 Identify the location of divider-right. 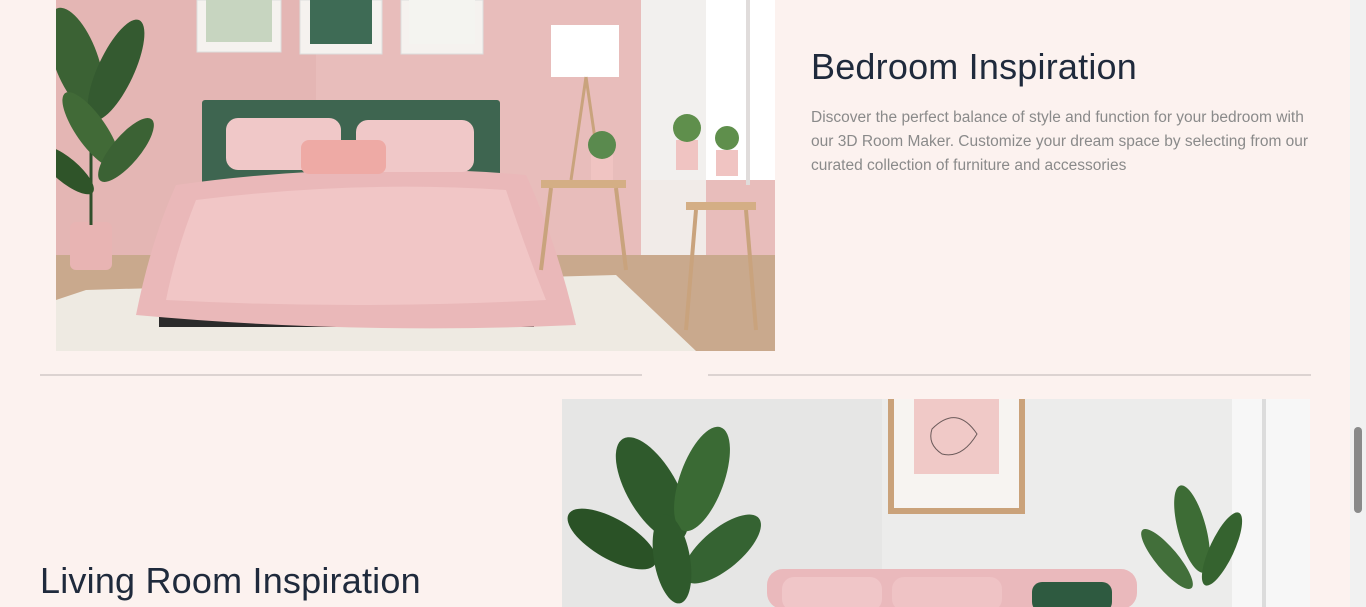
(1009, 375).